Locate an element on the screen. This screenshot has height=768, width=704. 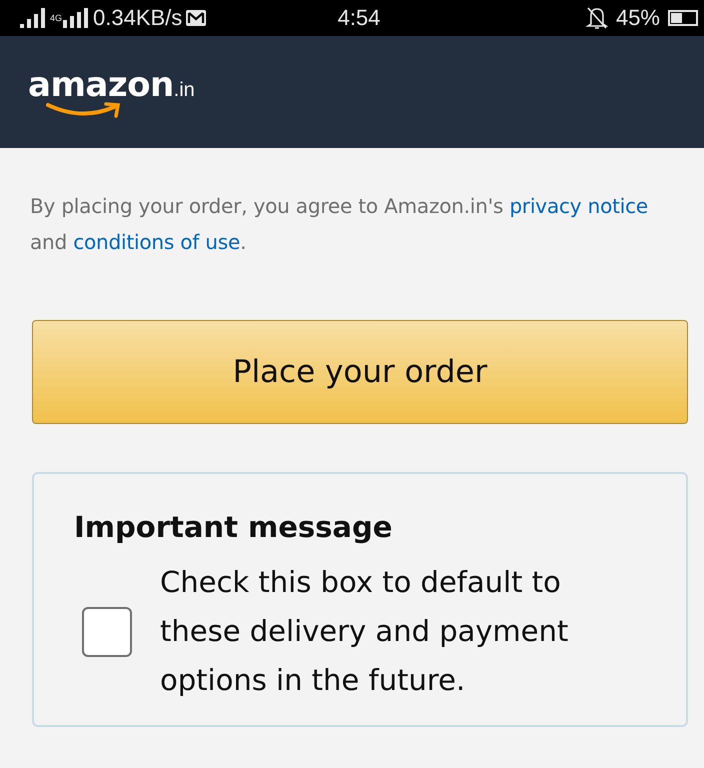
battery-percentage: 45% is located at coordinates (638, 18).